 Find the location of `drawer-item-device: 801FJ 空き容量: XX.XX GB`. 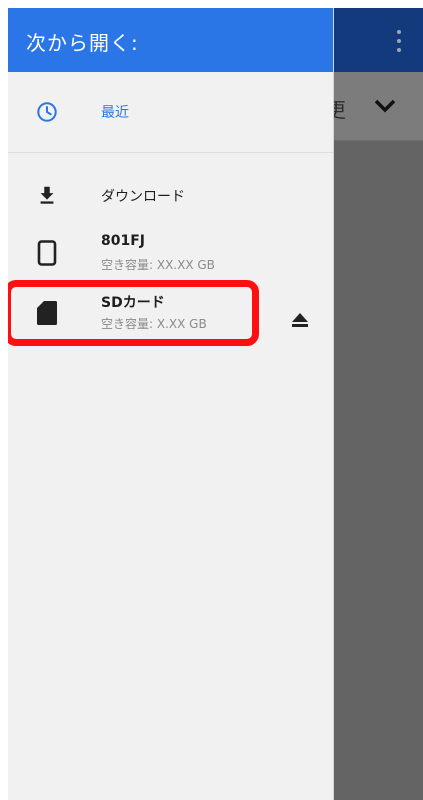

drawer-item-device: 801FJ 空き容量: XX.XX GB is located at coordinates (170, 254).